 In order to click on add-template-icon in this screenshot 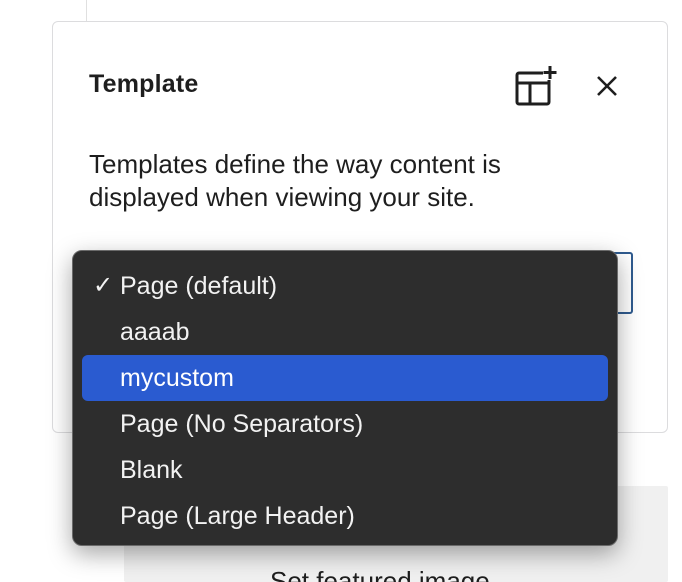, I will do `click(536, 86)`.